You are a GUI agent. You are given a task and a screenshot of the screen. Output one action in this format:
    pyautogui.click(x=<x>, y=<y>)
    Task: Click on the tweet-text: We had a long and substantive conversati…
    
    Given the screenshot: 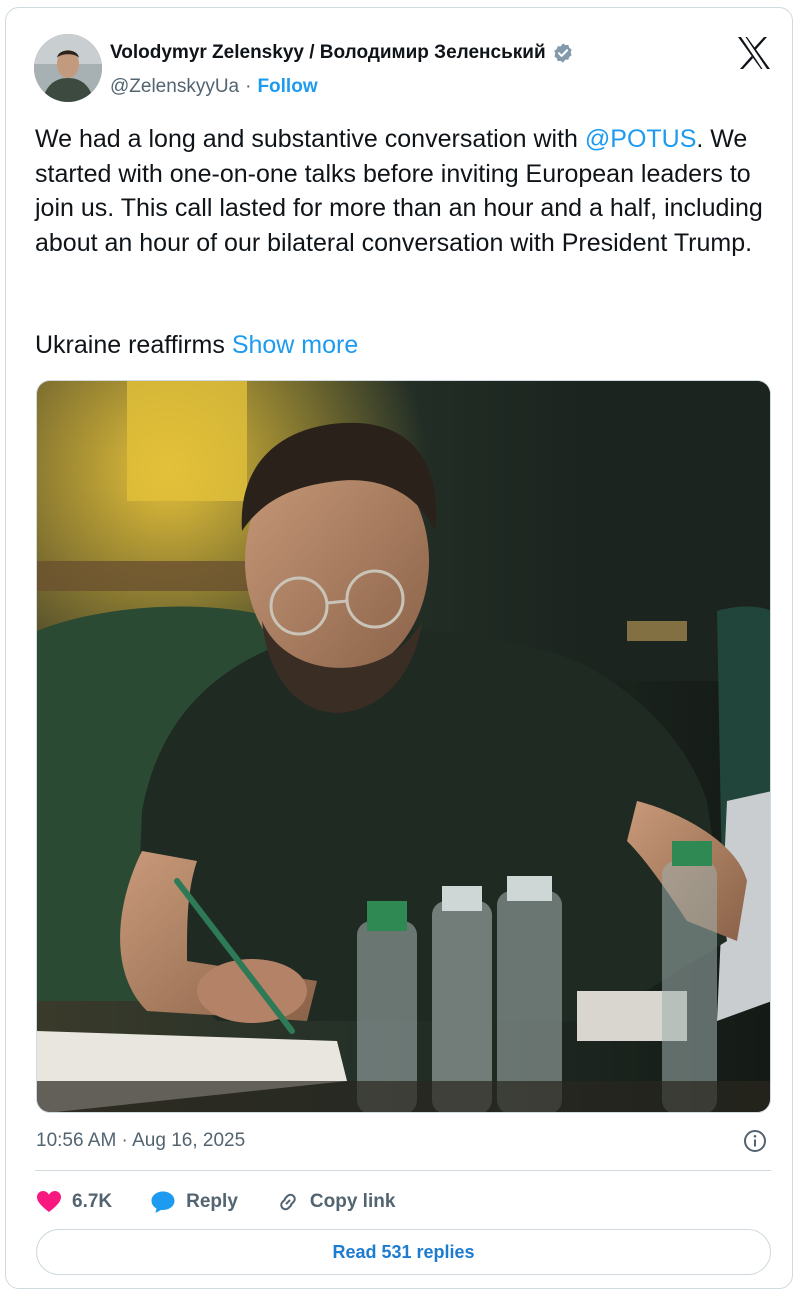 What is the action you would take?
    pyautogui.click(x=405, y=191)
    